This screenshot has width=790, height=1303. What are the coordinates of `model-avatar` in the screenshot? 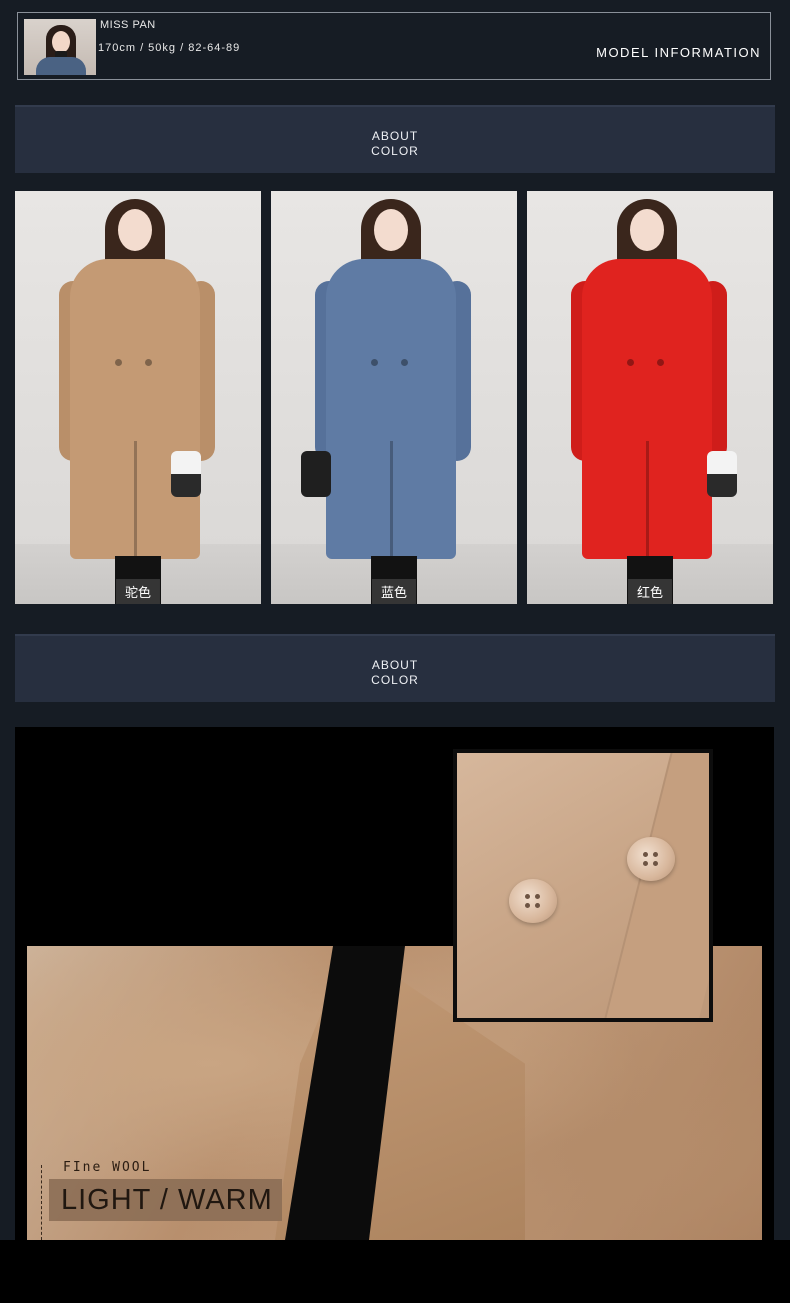 It's located at (60, 47).